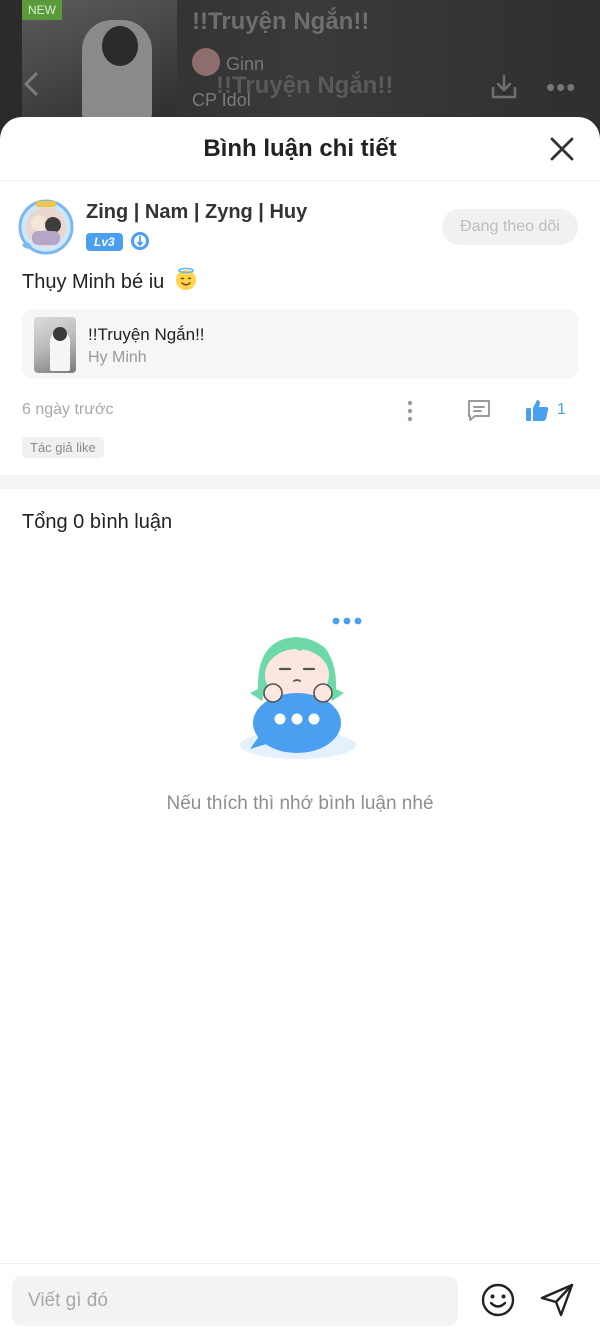 Image resolution: width=600 pixels, height=1337 pixels. What do you see at coordinates (117, 357) in the screenshot?
I see `linked-story-author: Hy Minh` at bounding box center [117, 357].